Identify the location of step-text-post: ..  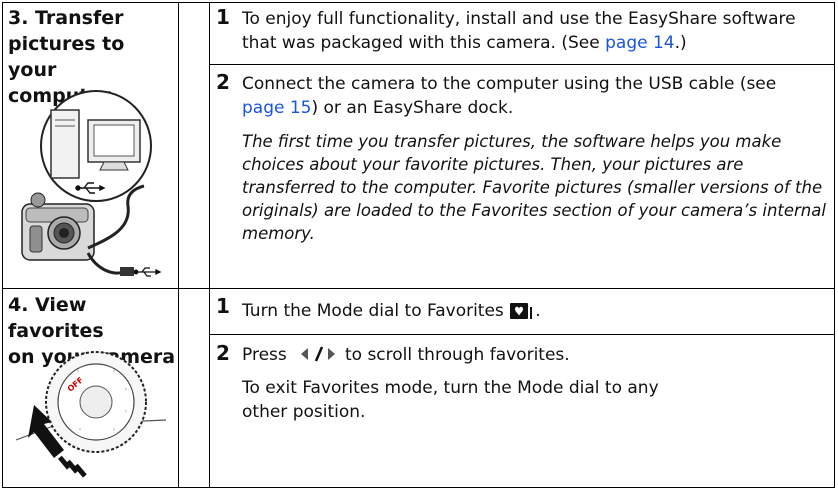
(538, 311).